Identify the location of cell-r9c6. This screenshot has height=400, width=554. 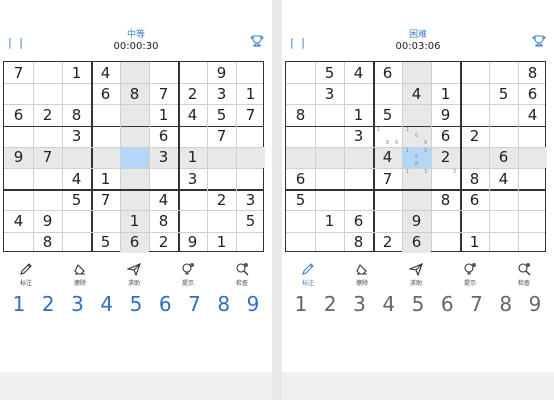
(445, 242).